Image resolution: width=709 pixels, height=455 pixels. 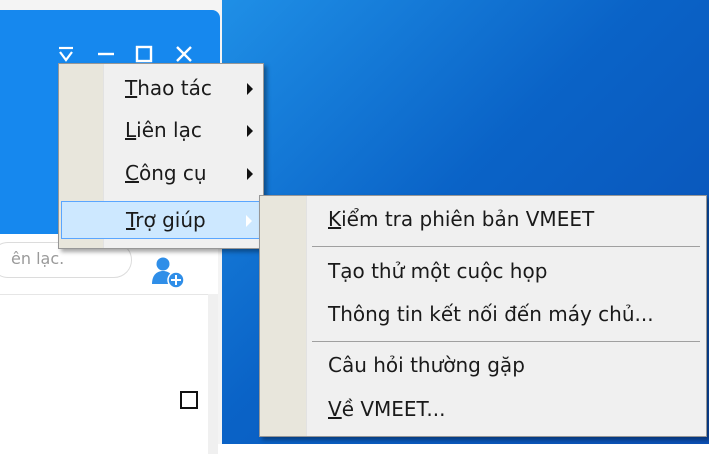 What do you see at coordinates (163, 130) in the screenshot?
I see `menu-item-label: Liên lạc` at bounding box center [163, 130].